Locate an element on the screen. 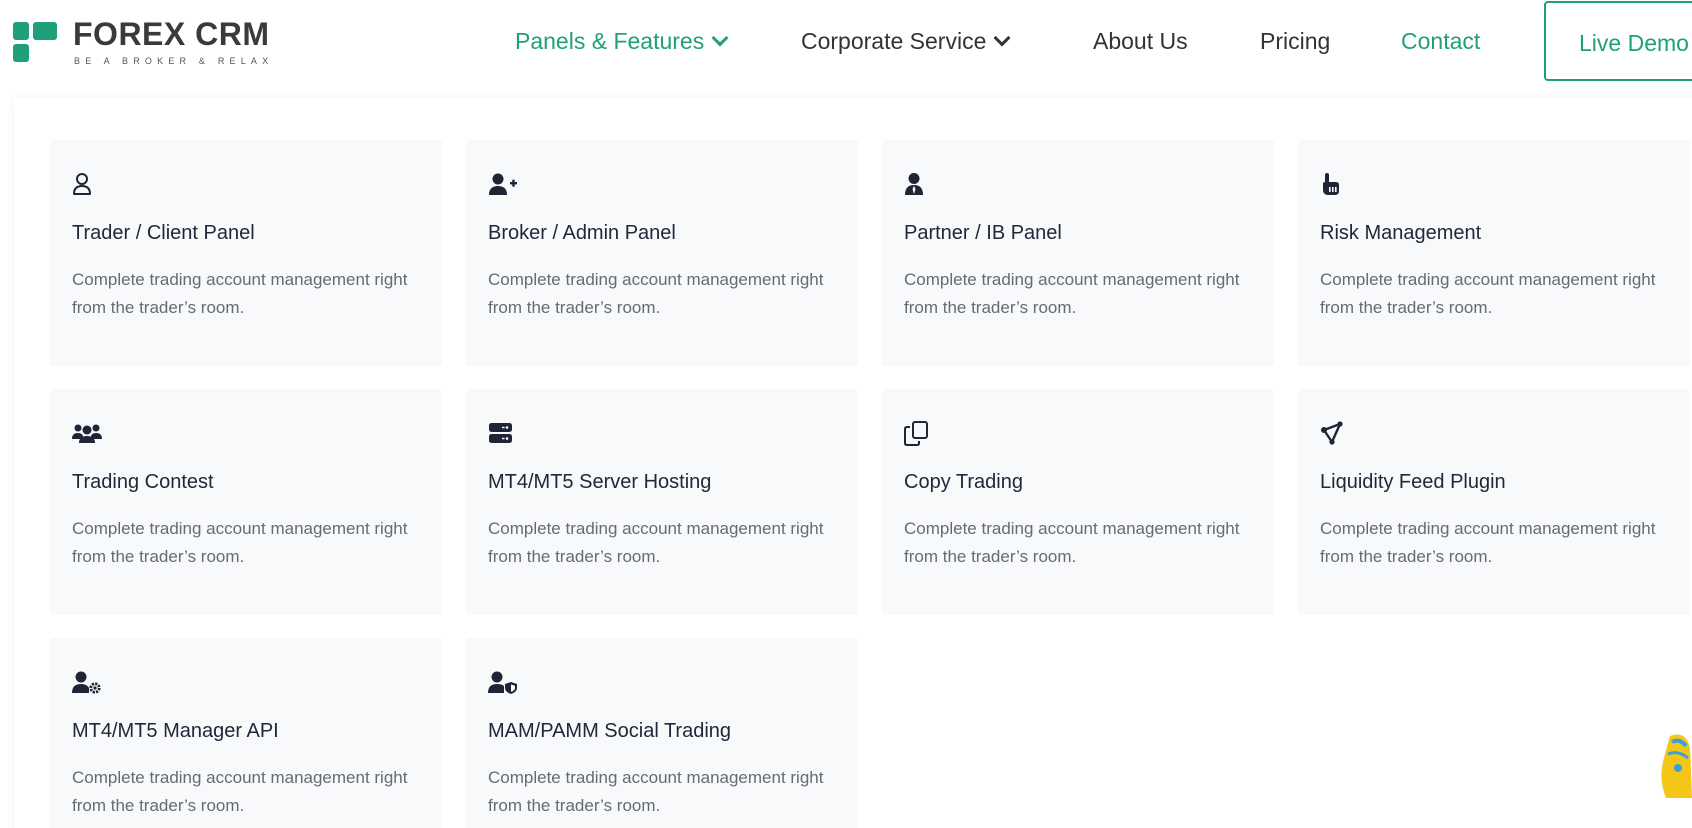 Image resolution: width=1692 pixels, height=828 pixels. user-plus-icon is located at coordinates (502, 185).